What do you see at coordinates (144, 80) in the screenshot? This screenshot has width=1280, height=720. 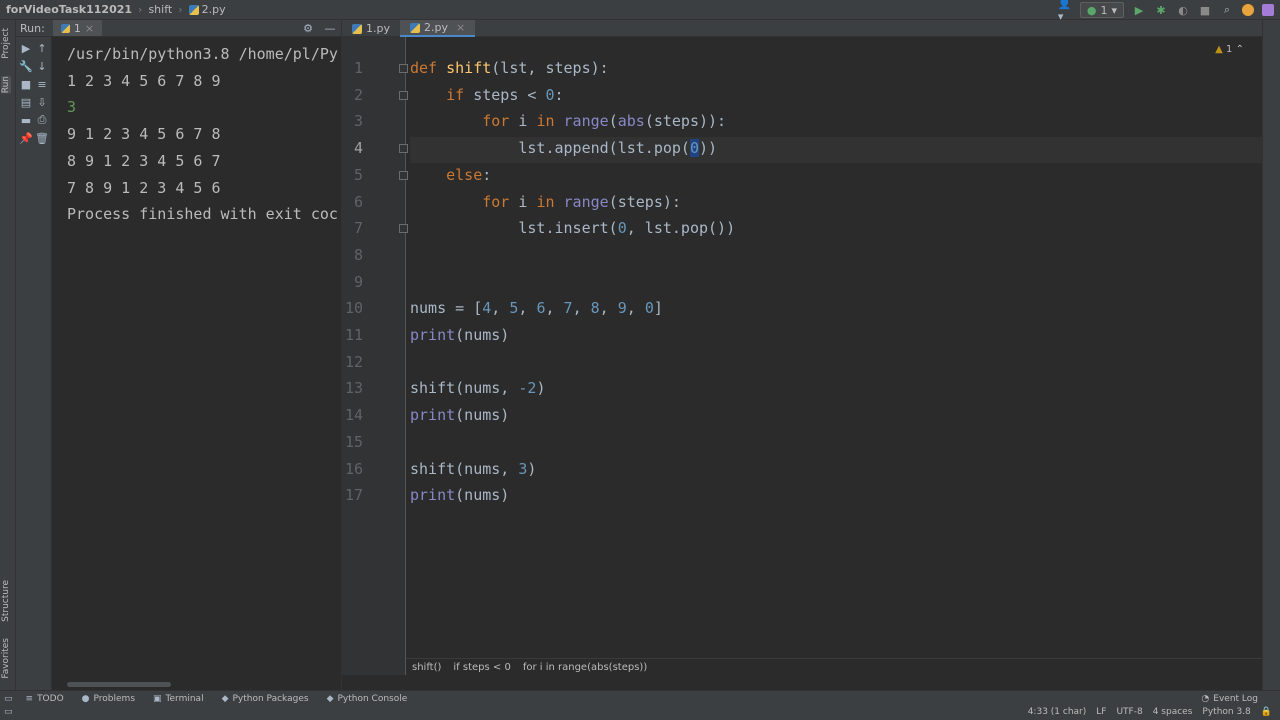 I see `console-line: 1 2 3 4 5 6 7 8 9` at bounding box center [144, 80].